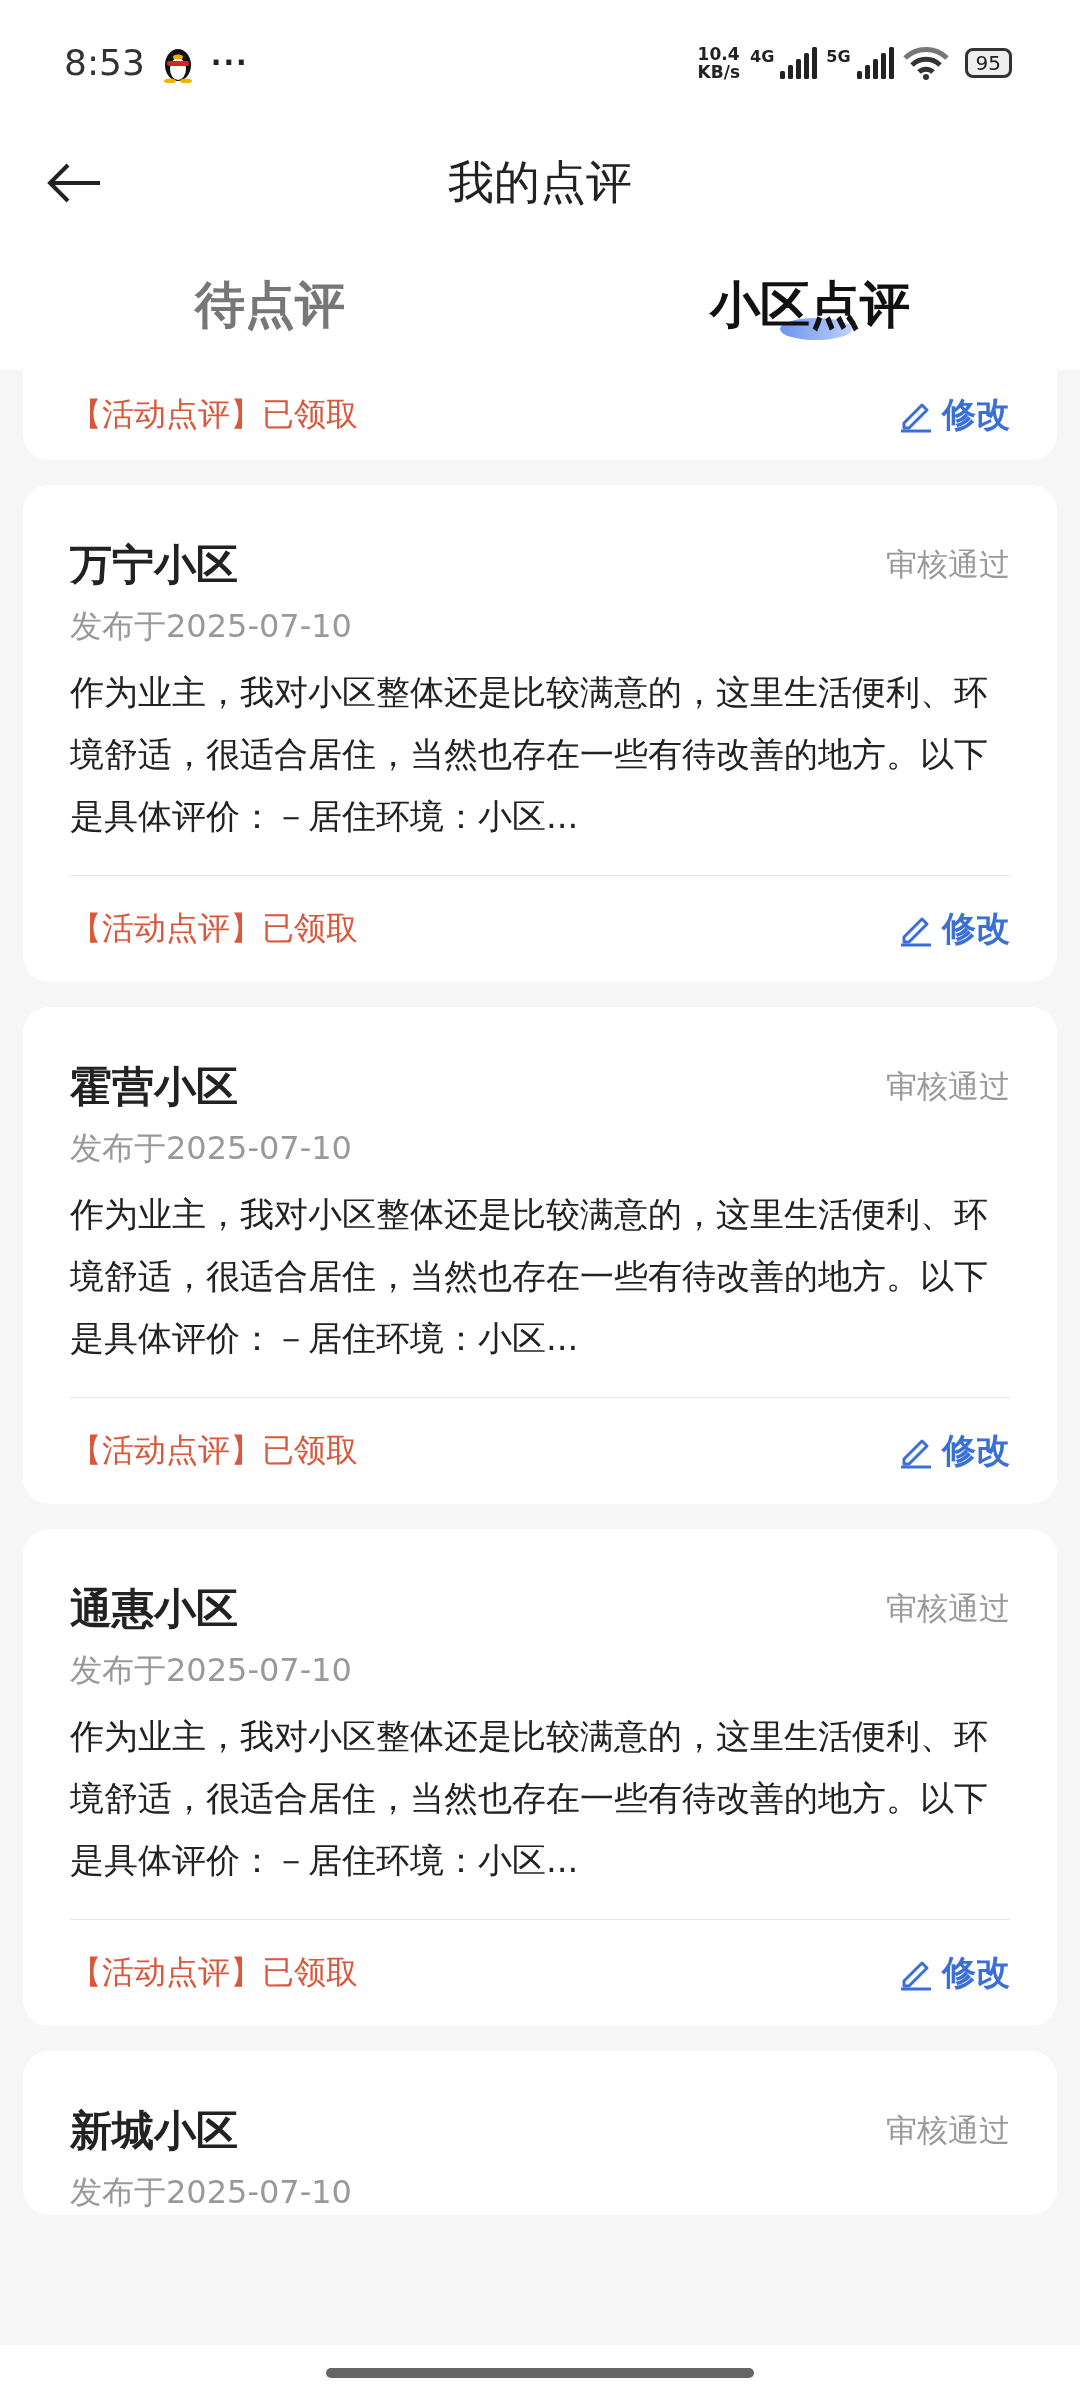 The width and height of the screenshot is (1080, 2400). I want to click on clock: 8:53, so click(104, 62).